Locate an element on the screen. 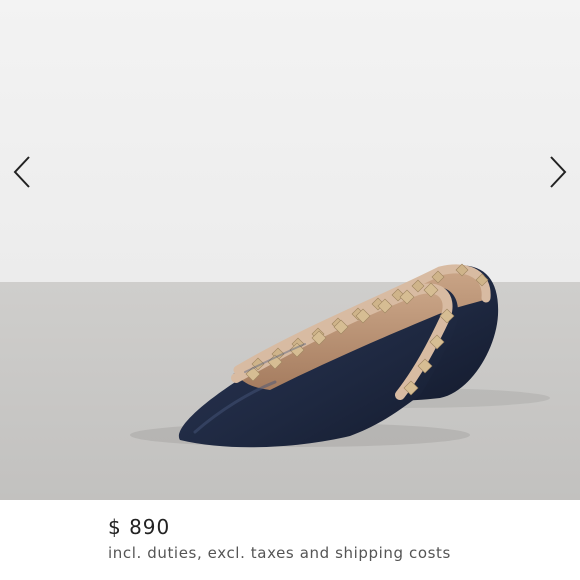 Image resolution: width=580 pixels, height=580 pixels. chevron-left-icon is located at coordinates (21, 172).